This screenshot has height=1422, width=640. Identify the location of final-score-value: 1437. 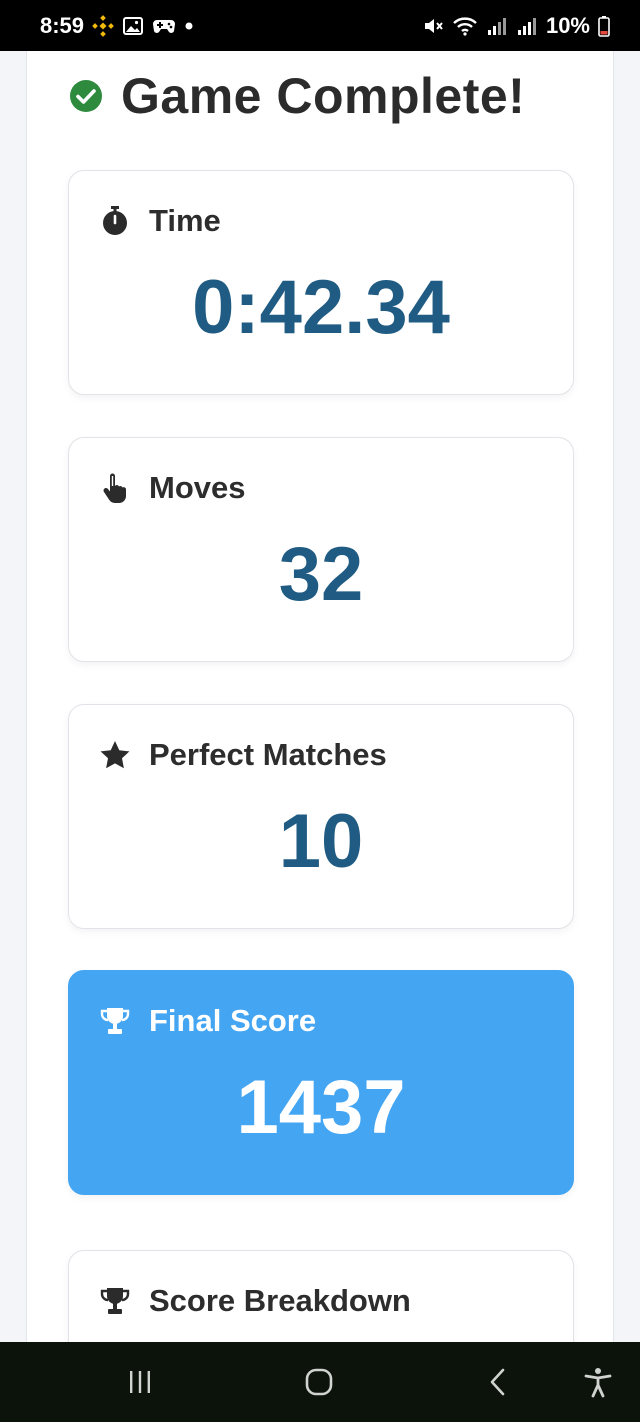
(321, 1107).